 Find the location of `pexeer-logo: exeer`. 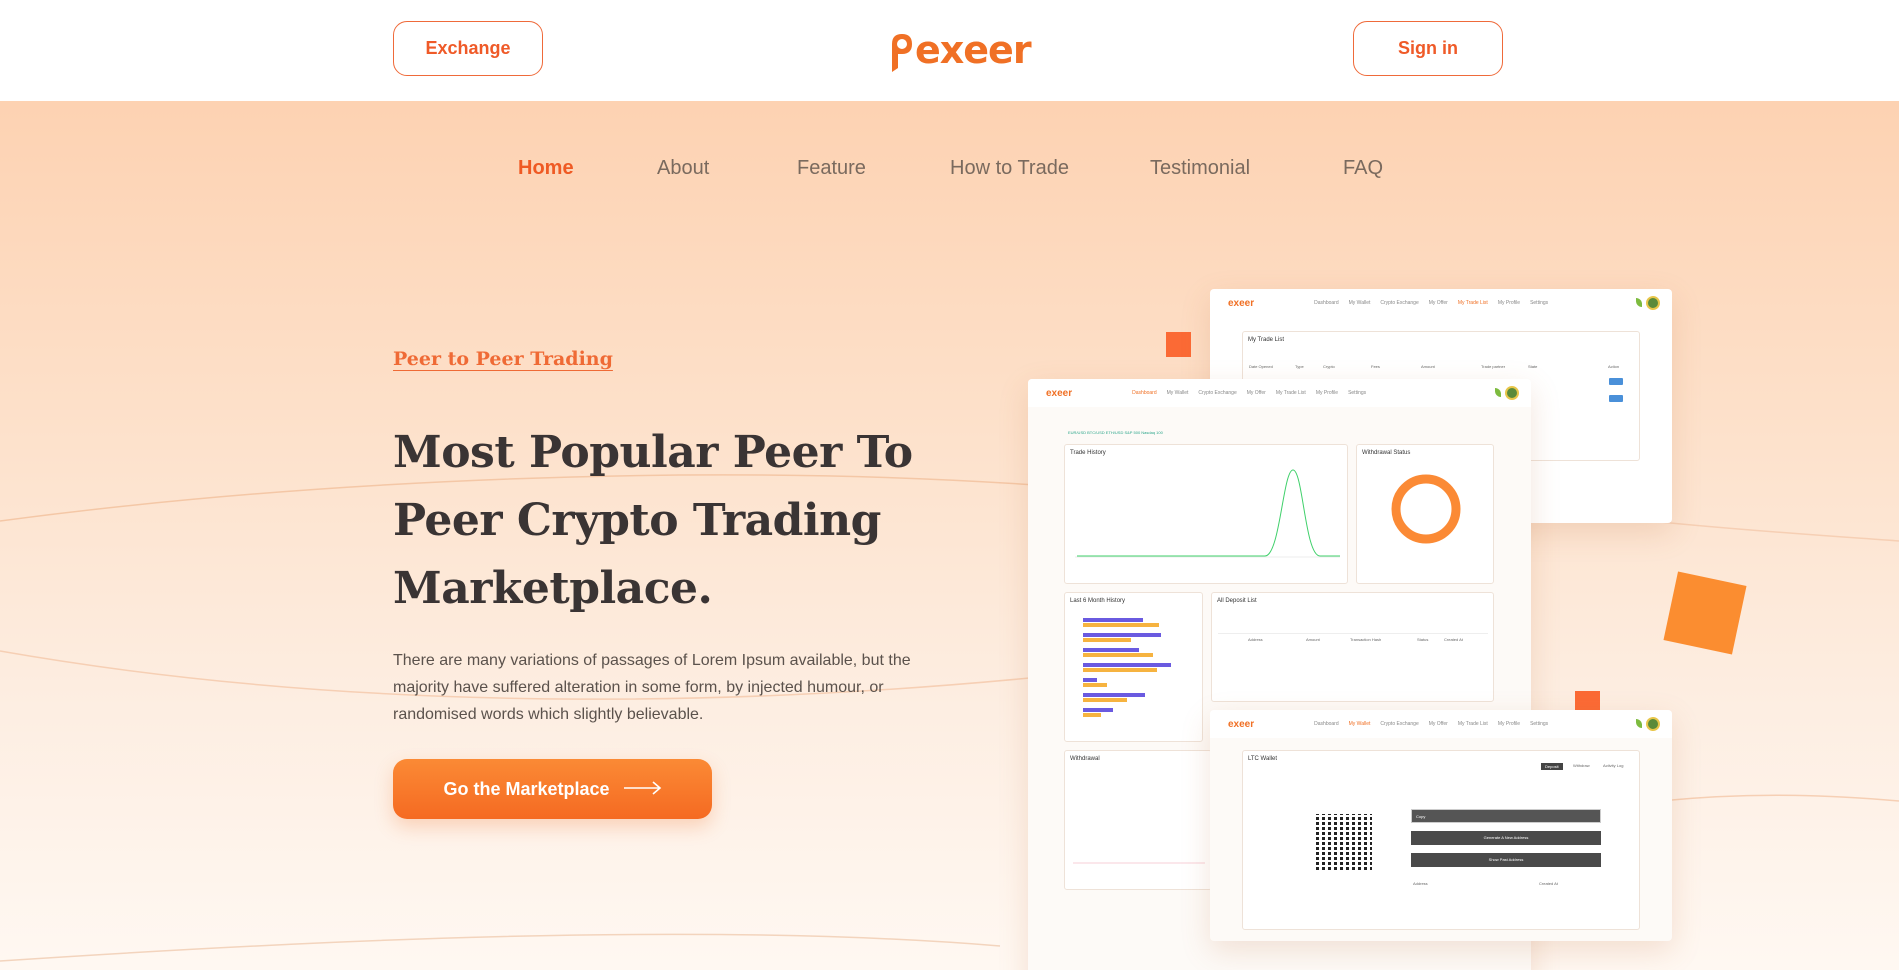

pexeer-logo: exeer is located at coordinates (960, 47).